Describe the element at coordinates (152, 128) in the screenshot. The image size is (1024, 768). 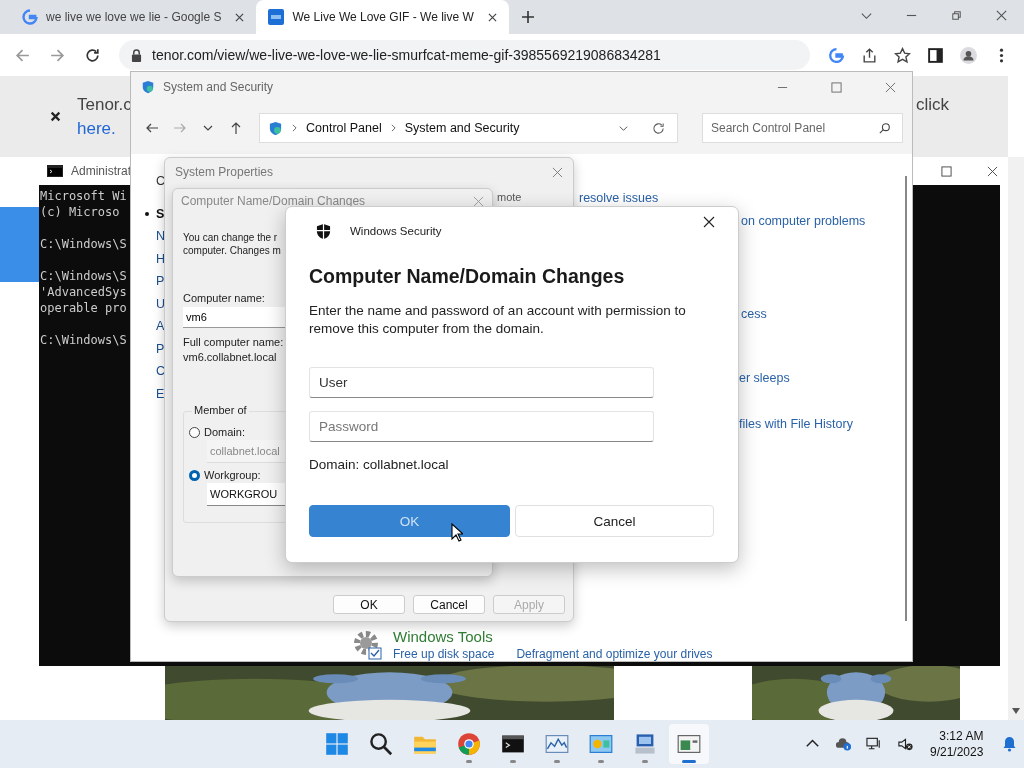
I see `back-icon` at that location.